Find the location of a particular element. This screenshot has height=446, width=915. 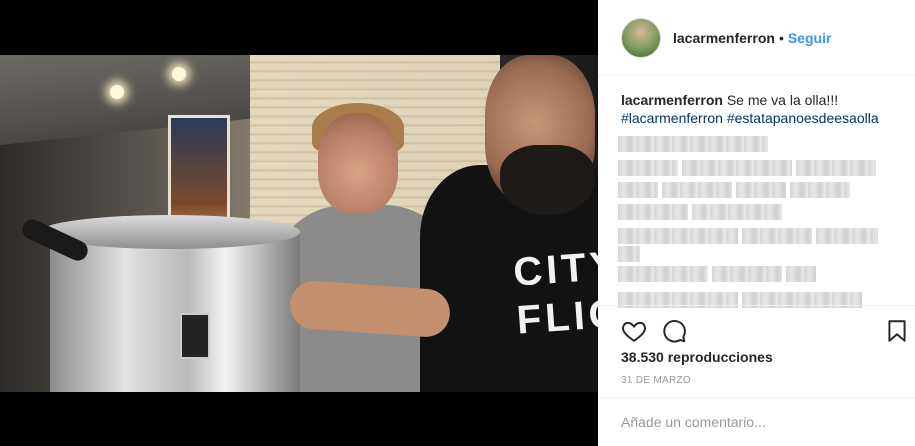

hashtag-link: #estatapanoesdeesaolla is located at coordinates (803, 118).